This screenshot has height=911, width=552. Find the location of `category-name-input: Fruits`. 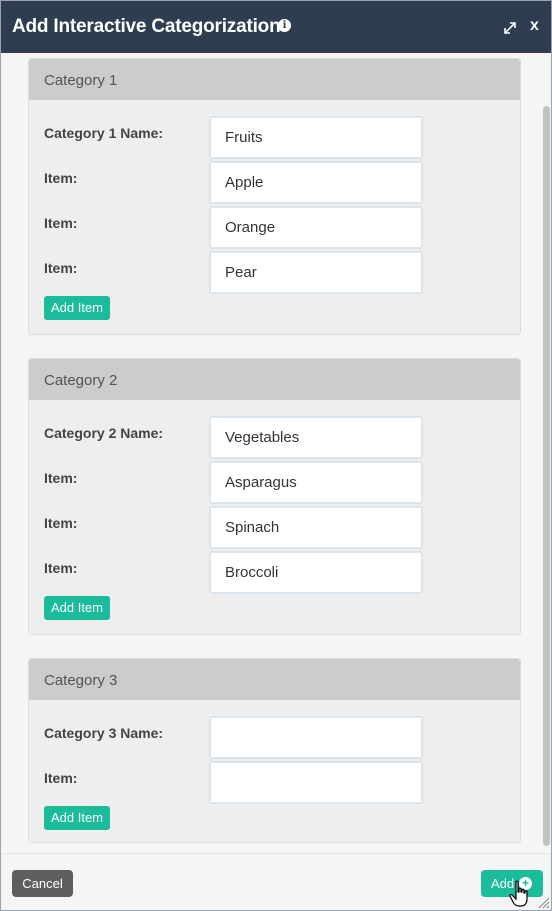

category-name-input: Fruits is located at coordinates (316, 137).